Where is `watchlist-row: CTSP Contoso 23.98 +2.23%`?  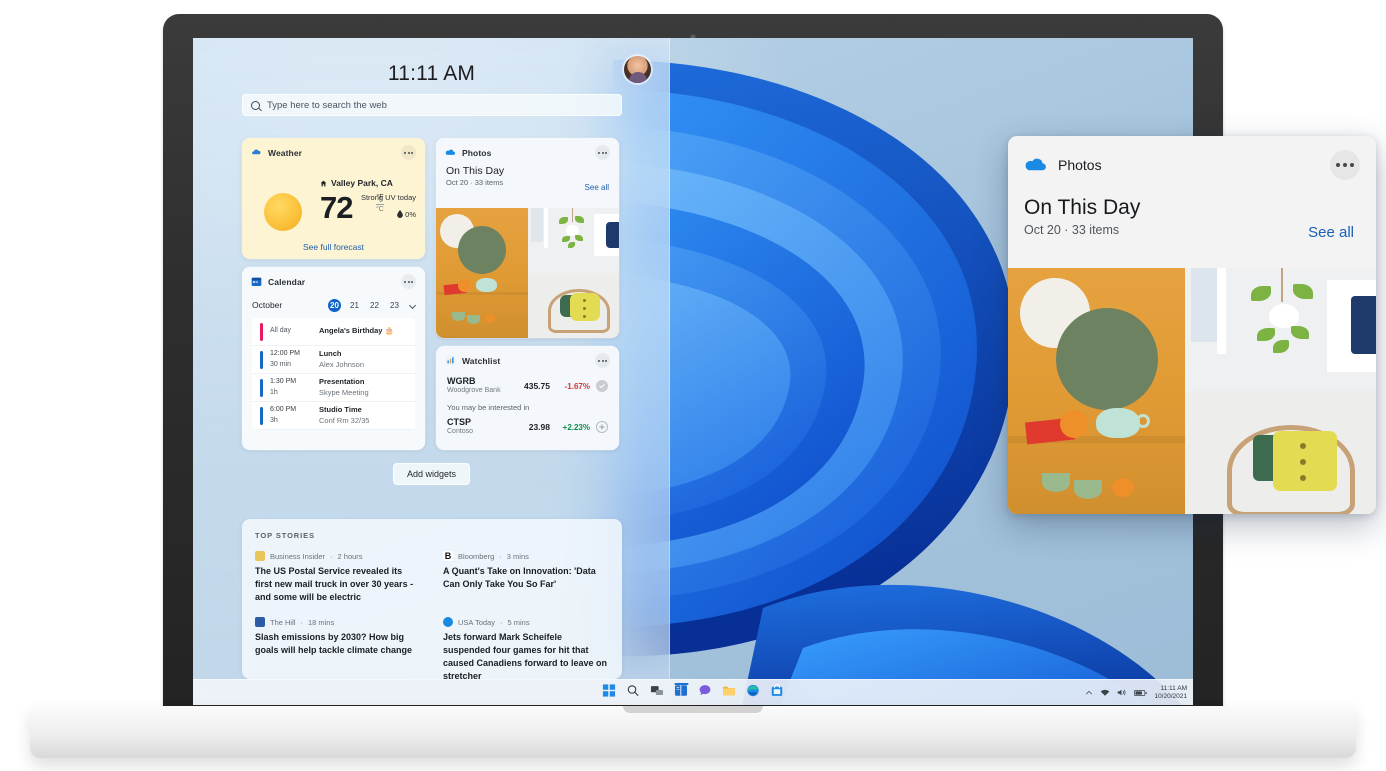 watchlist-row: CTSP Contoso 23.98 +2.23% is located at coordinates (527, 427).